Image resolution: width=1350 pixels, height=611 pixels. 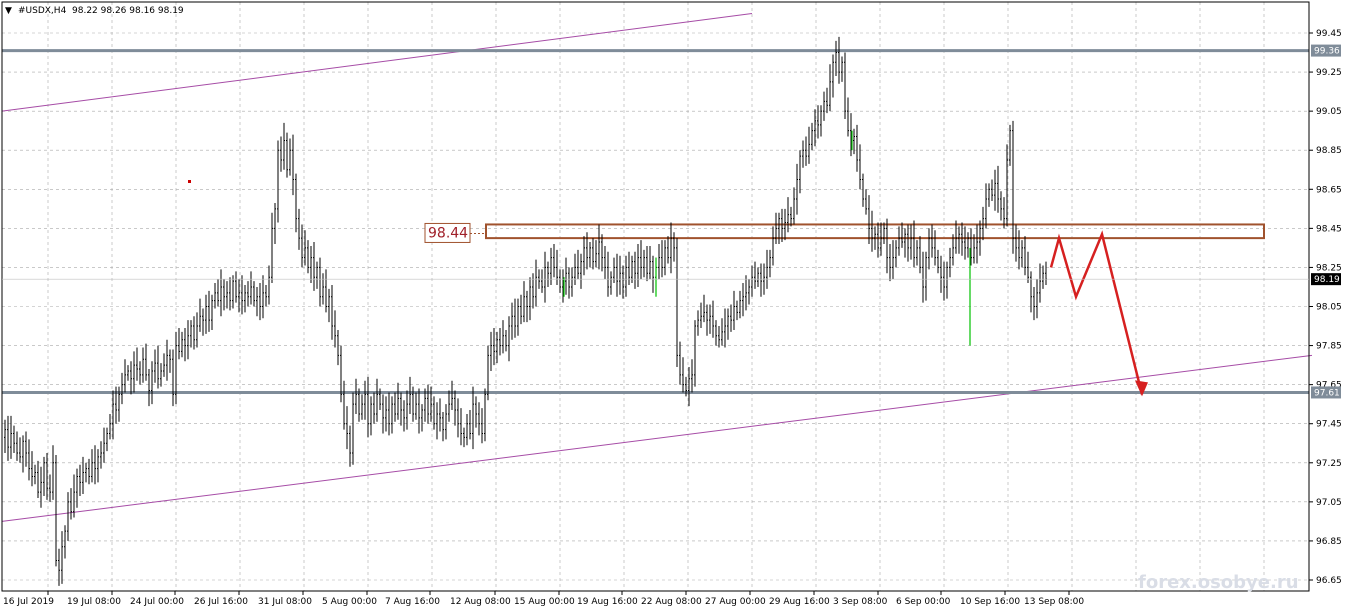 I want to click on y-tick-label: 98.05, so click(x=1329, y=308).